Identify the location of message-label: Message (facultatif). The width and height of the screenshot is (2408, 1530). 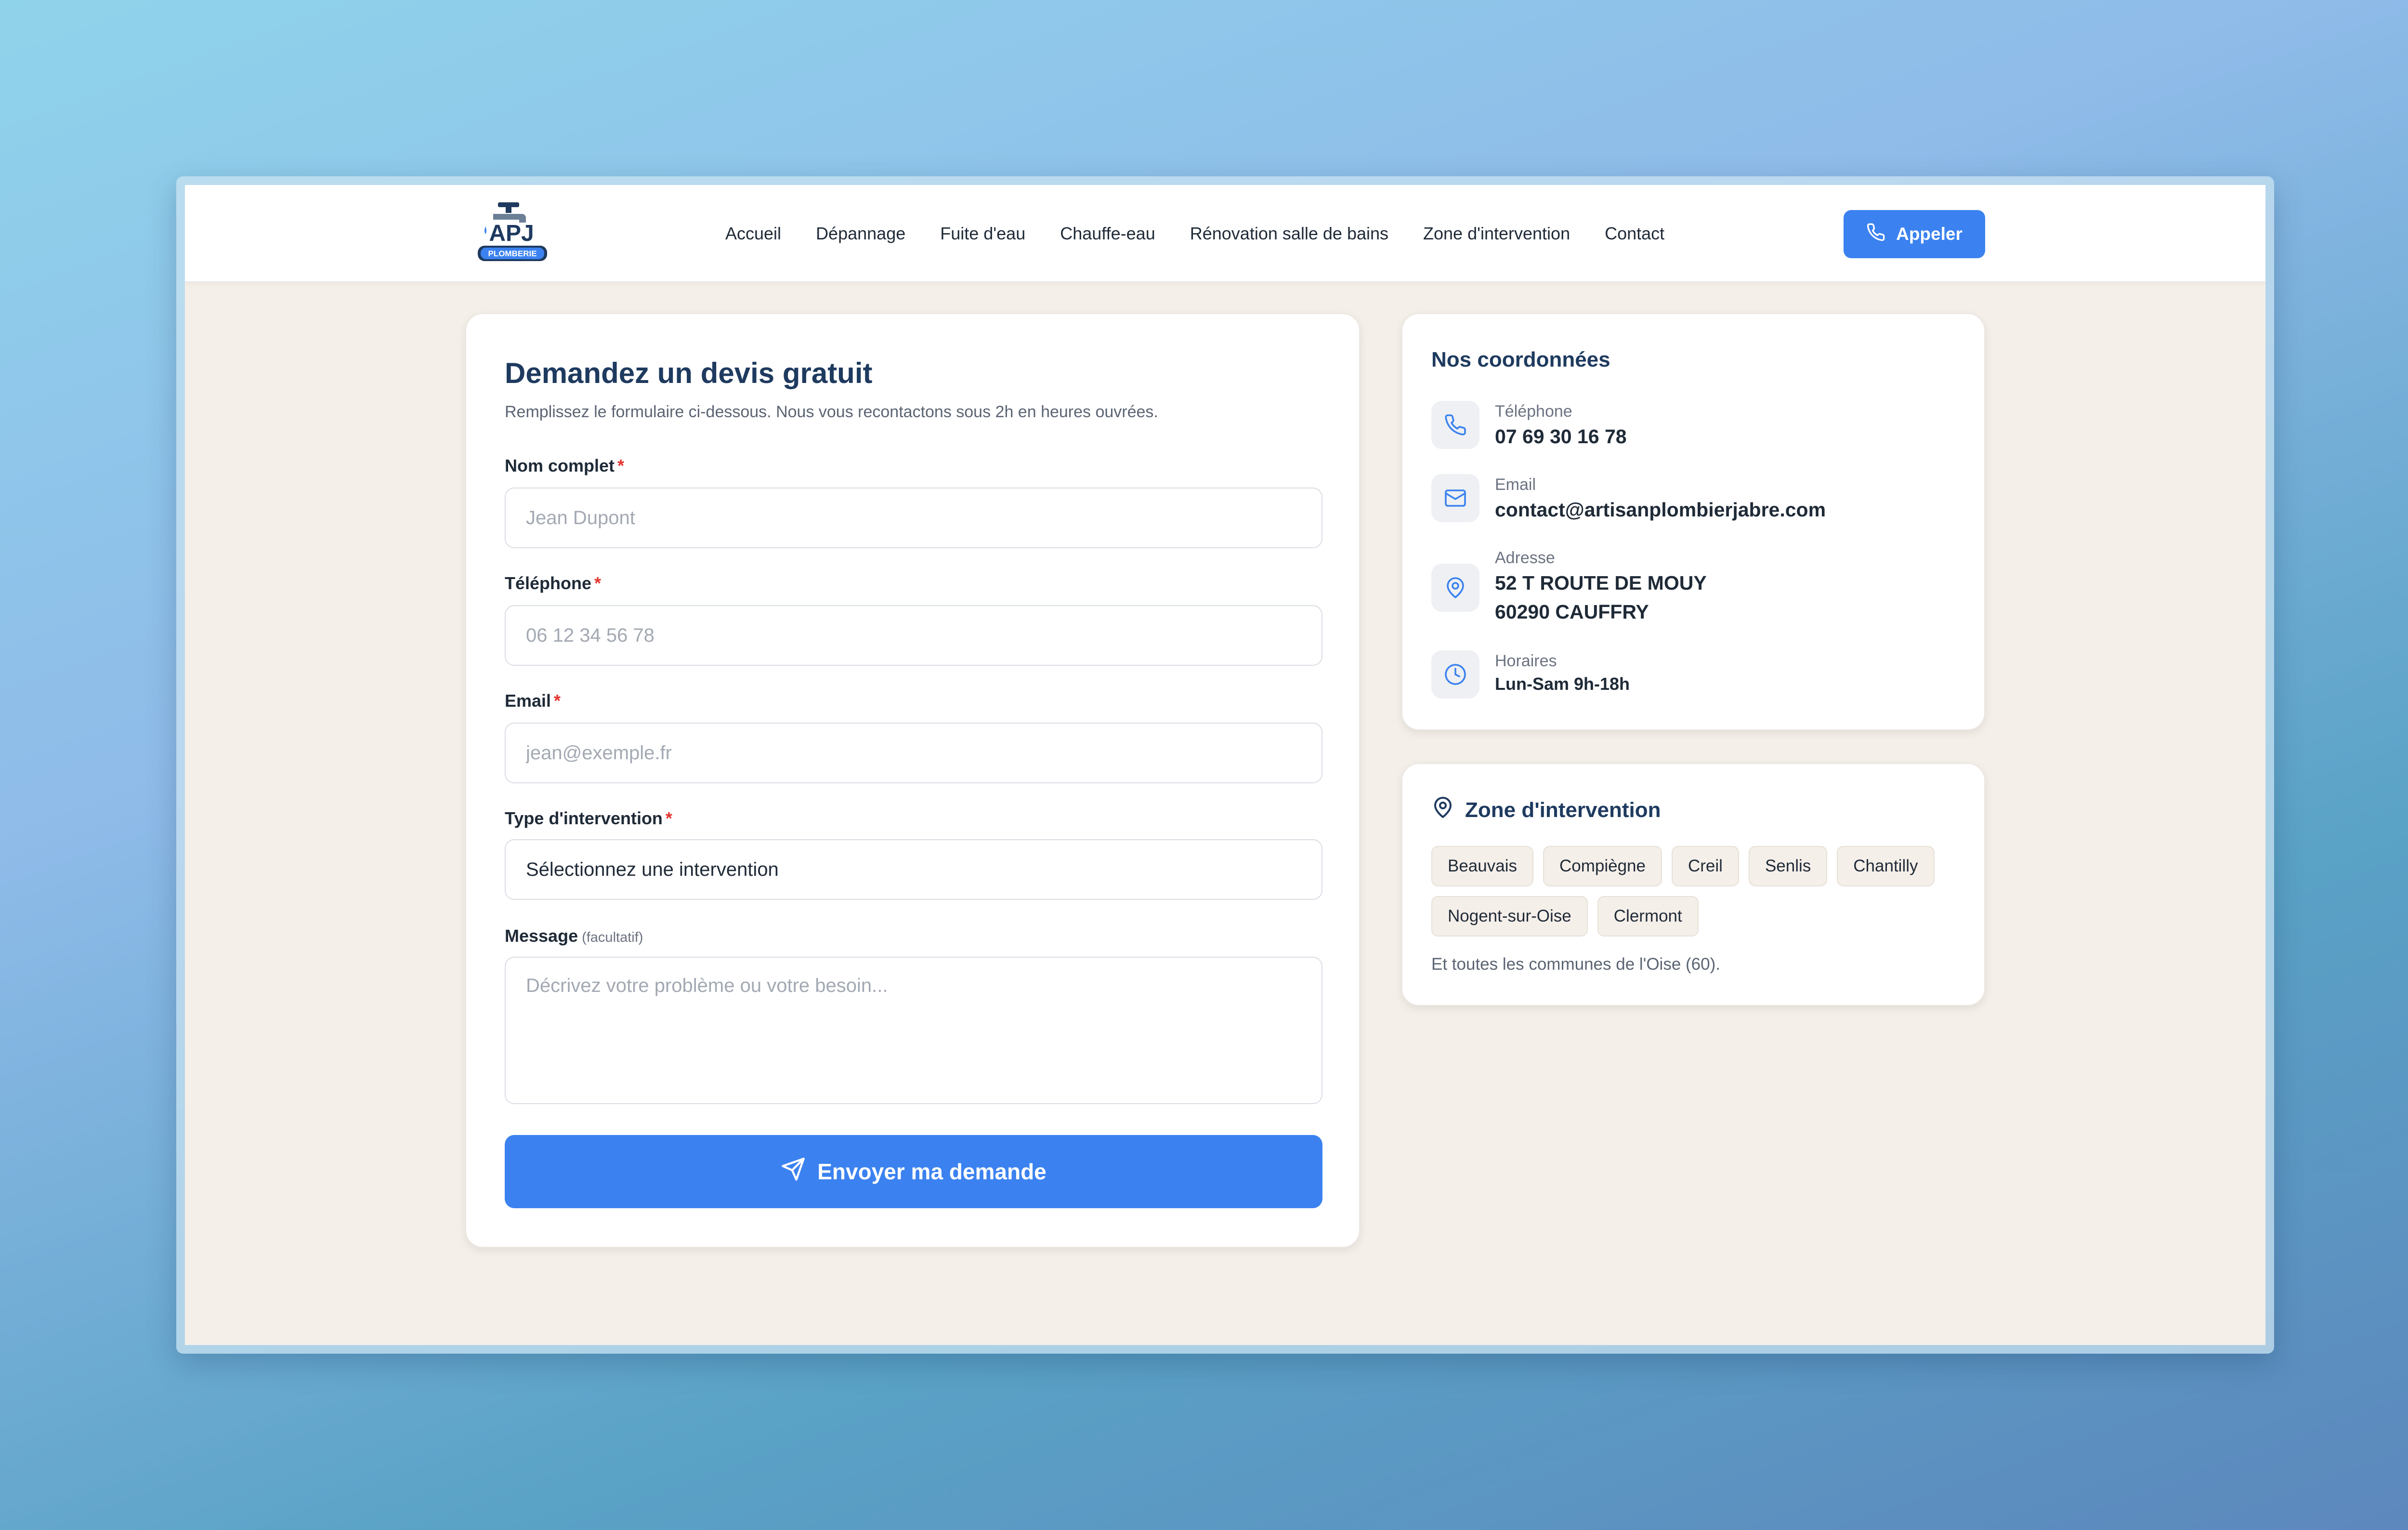
(574, 936).